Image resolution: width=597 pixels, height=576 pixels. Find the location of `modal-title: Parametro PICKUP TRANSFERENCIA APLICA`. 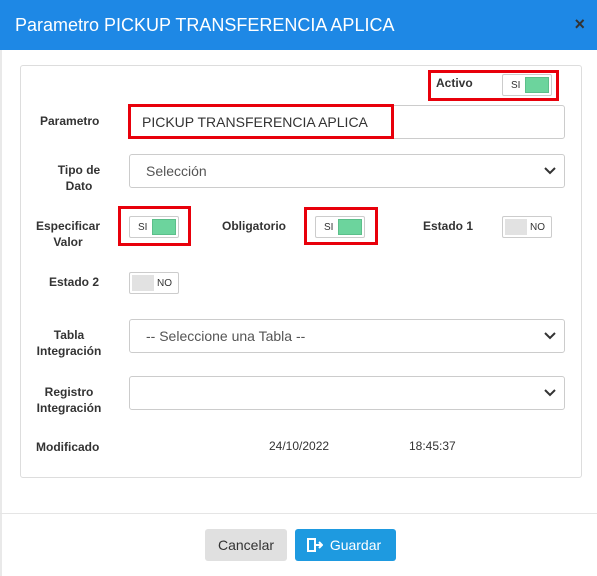

modal-title: Parametro PICKUP TRANSFERENCIA APLICA is located at coordinates (205, 25).